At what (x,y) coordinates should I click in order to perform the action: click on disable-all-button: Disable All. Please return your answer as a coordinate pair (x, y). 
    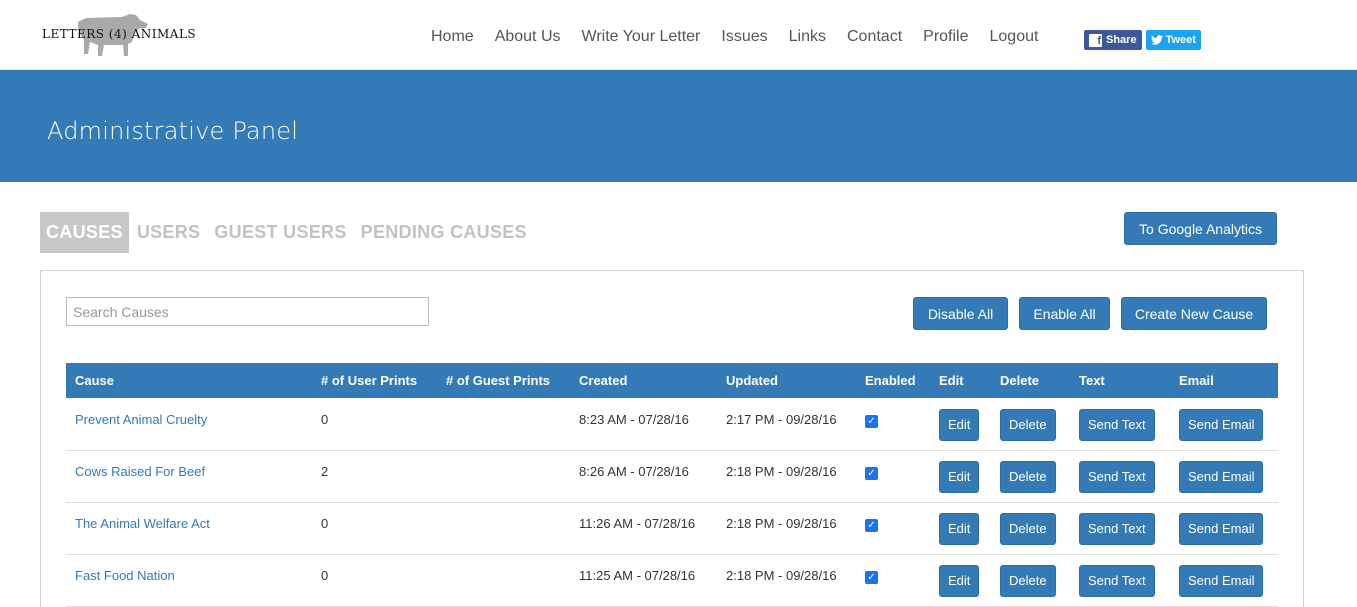
    Looking at the image, I should click on (960, 313).